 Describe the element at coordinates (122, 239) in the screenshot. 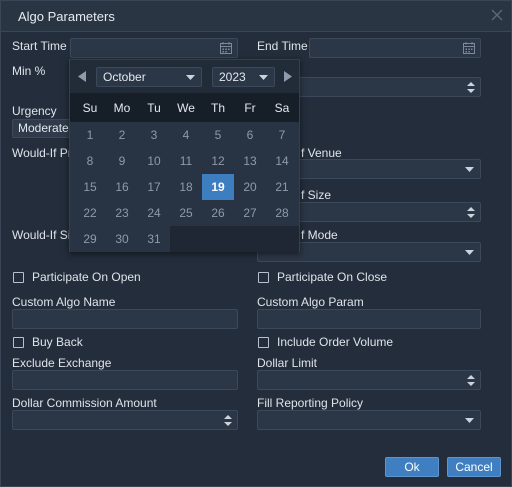

I see `calendar-day: 30` at that location.